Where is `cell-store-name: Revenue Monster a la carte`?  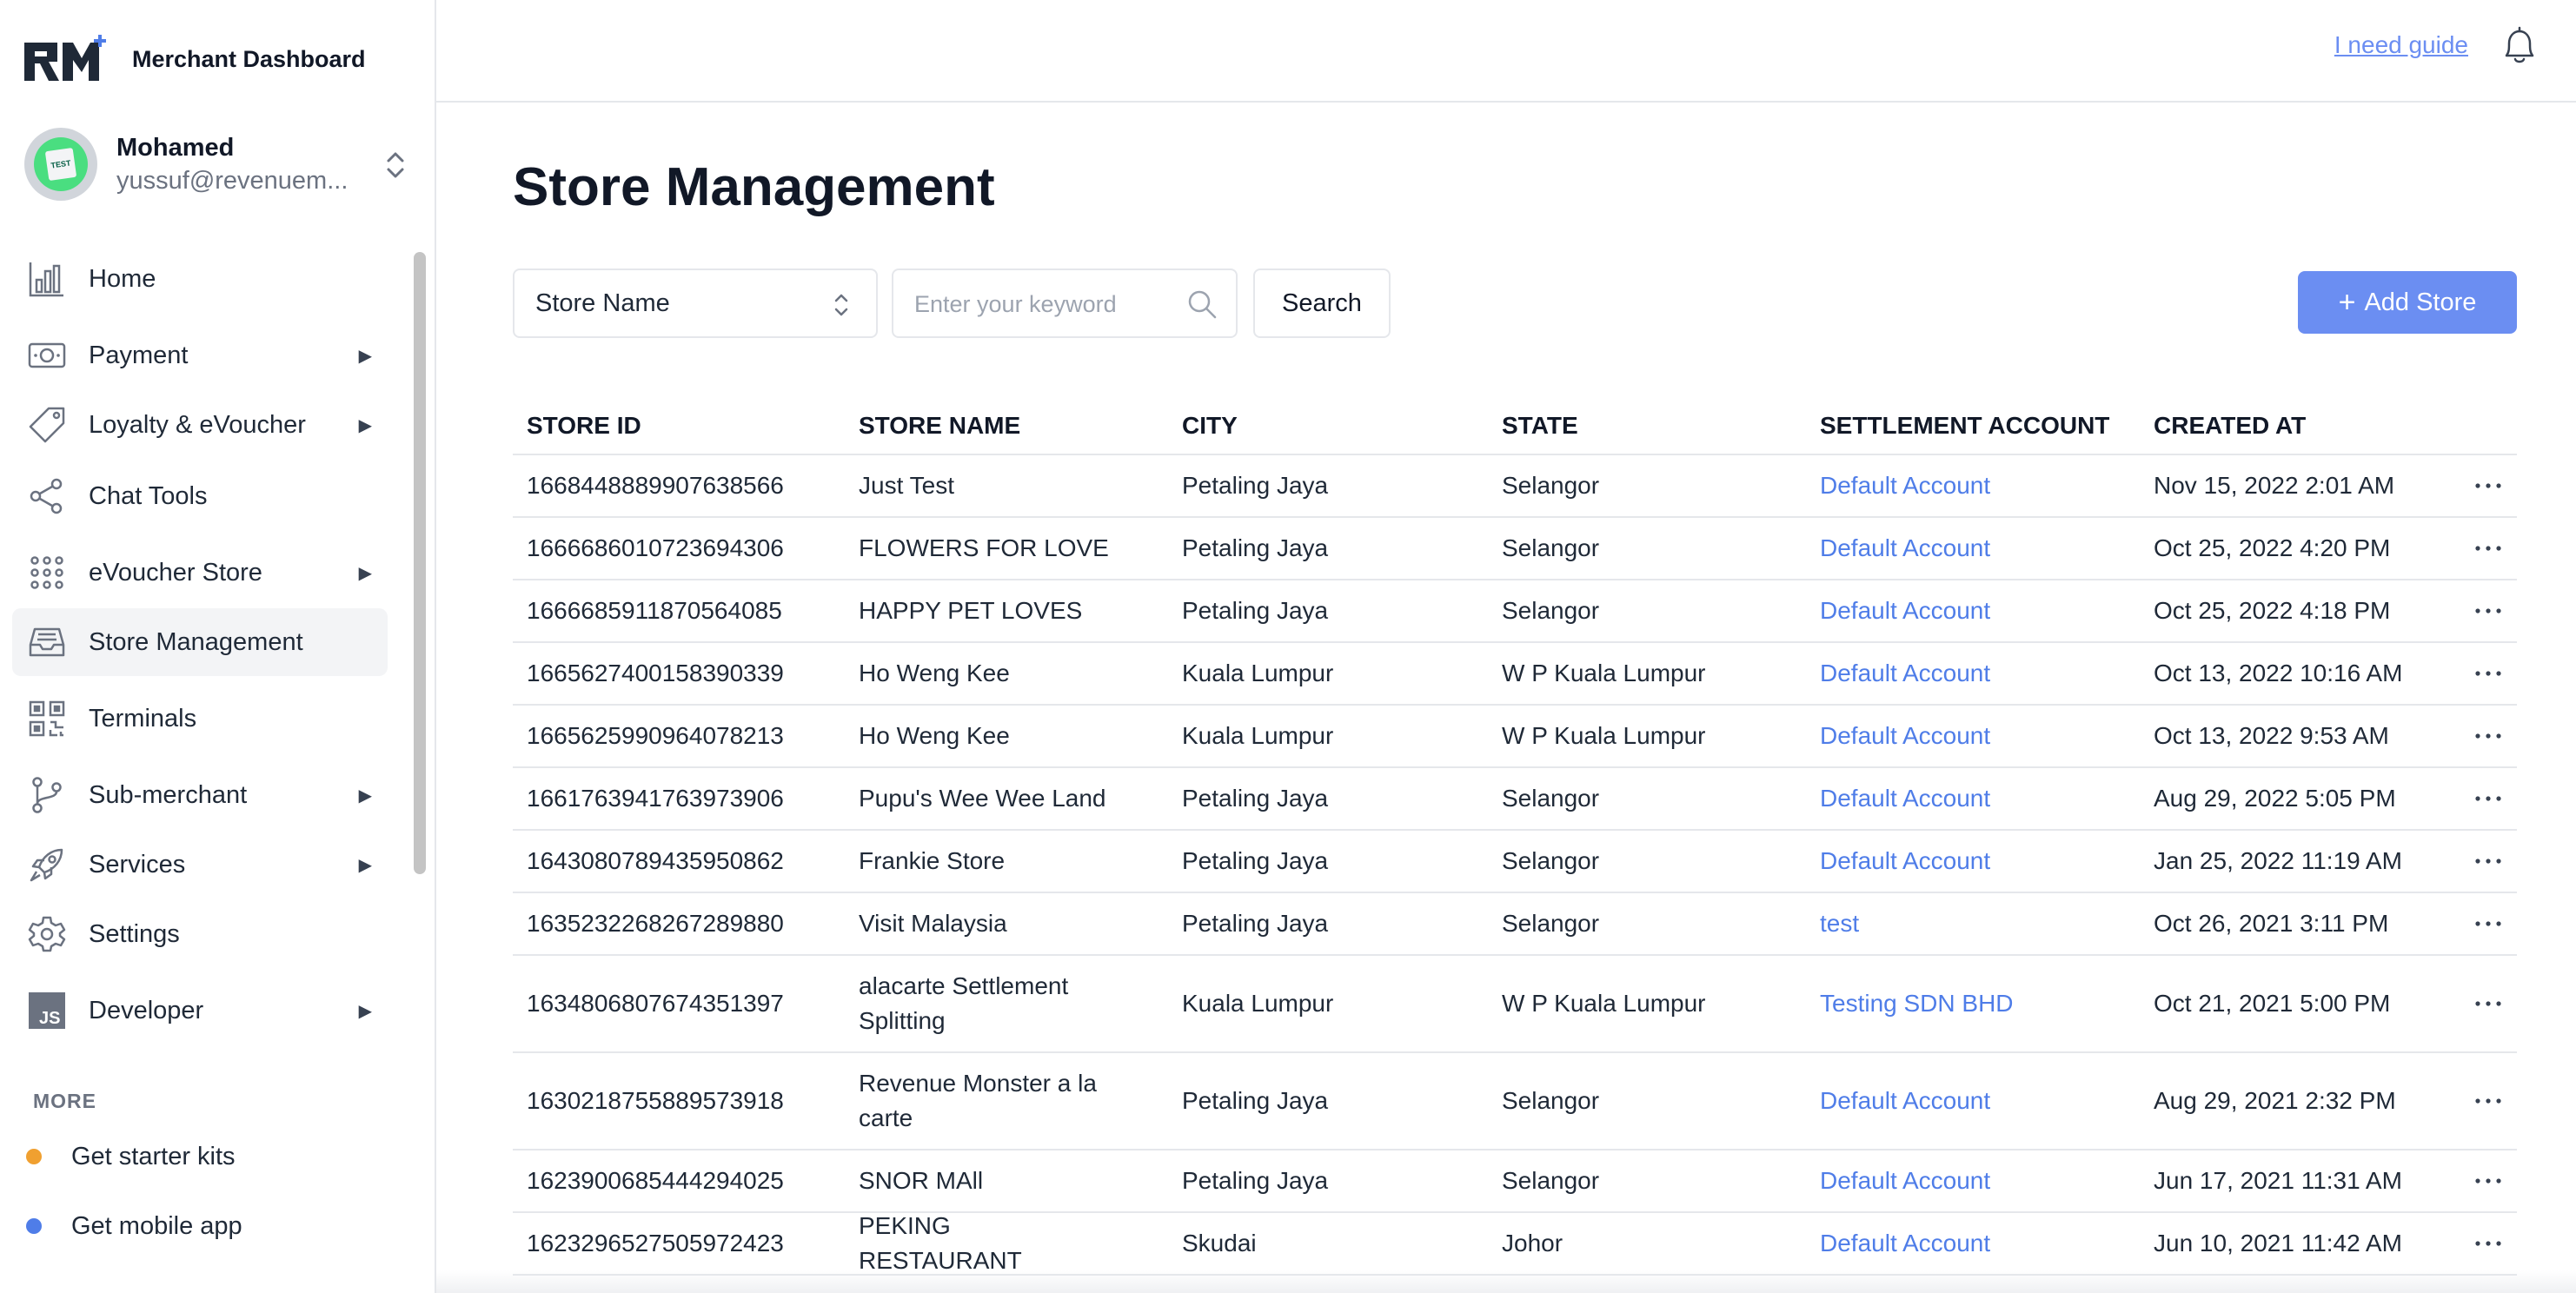 cell-store-name: Revenue Monster a la carte is located at coordinates (978, 1100).